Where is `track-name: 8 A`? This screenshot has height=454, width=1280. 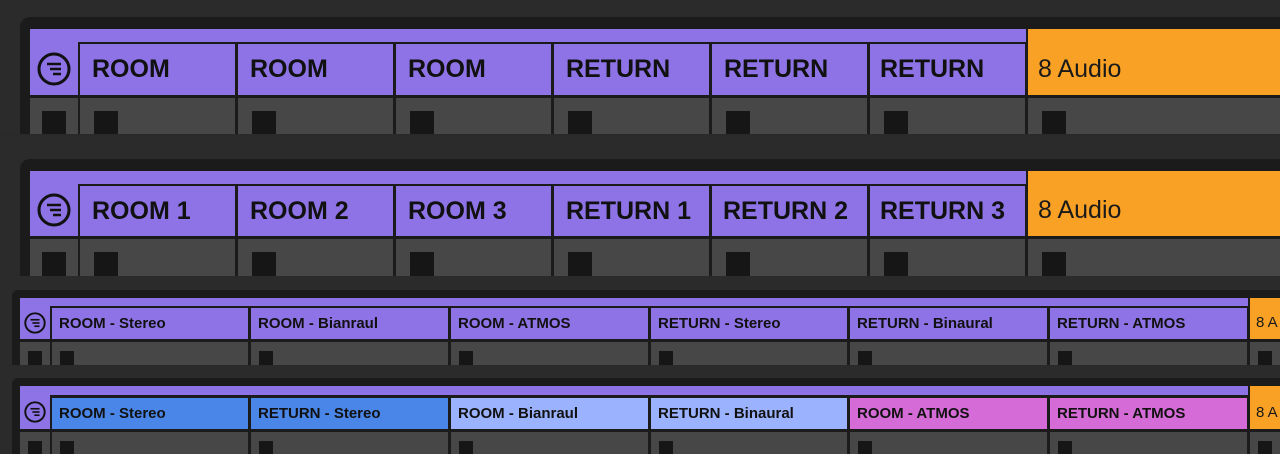 track-name: 8 A is located at coordinates (1267, 412).